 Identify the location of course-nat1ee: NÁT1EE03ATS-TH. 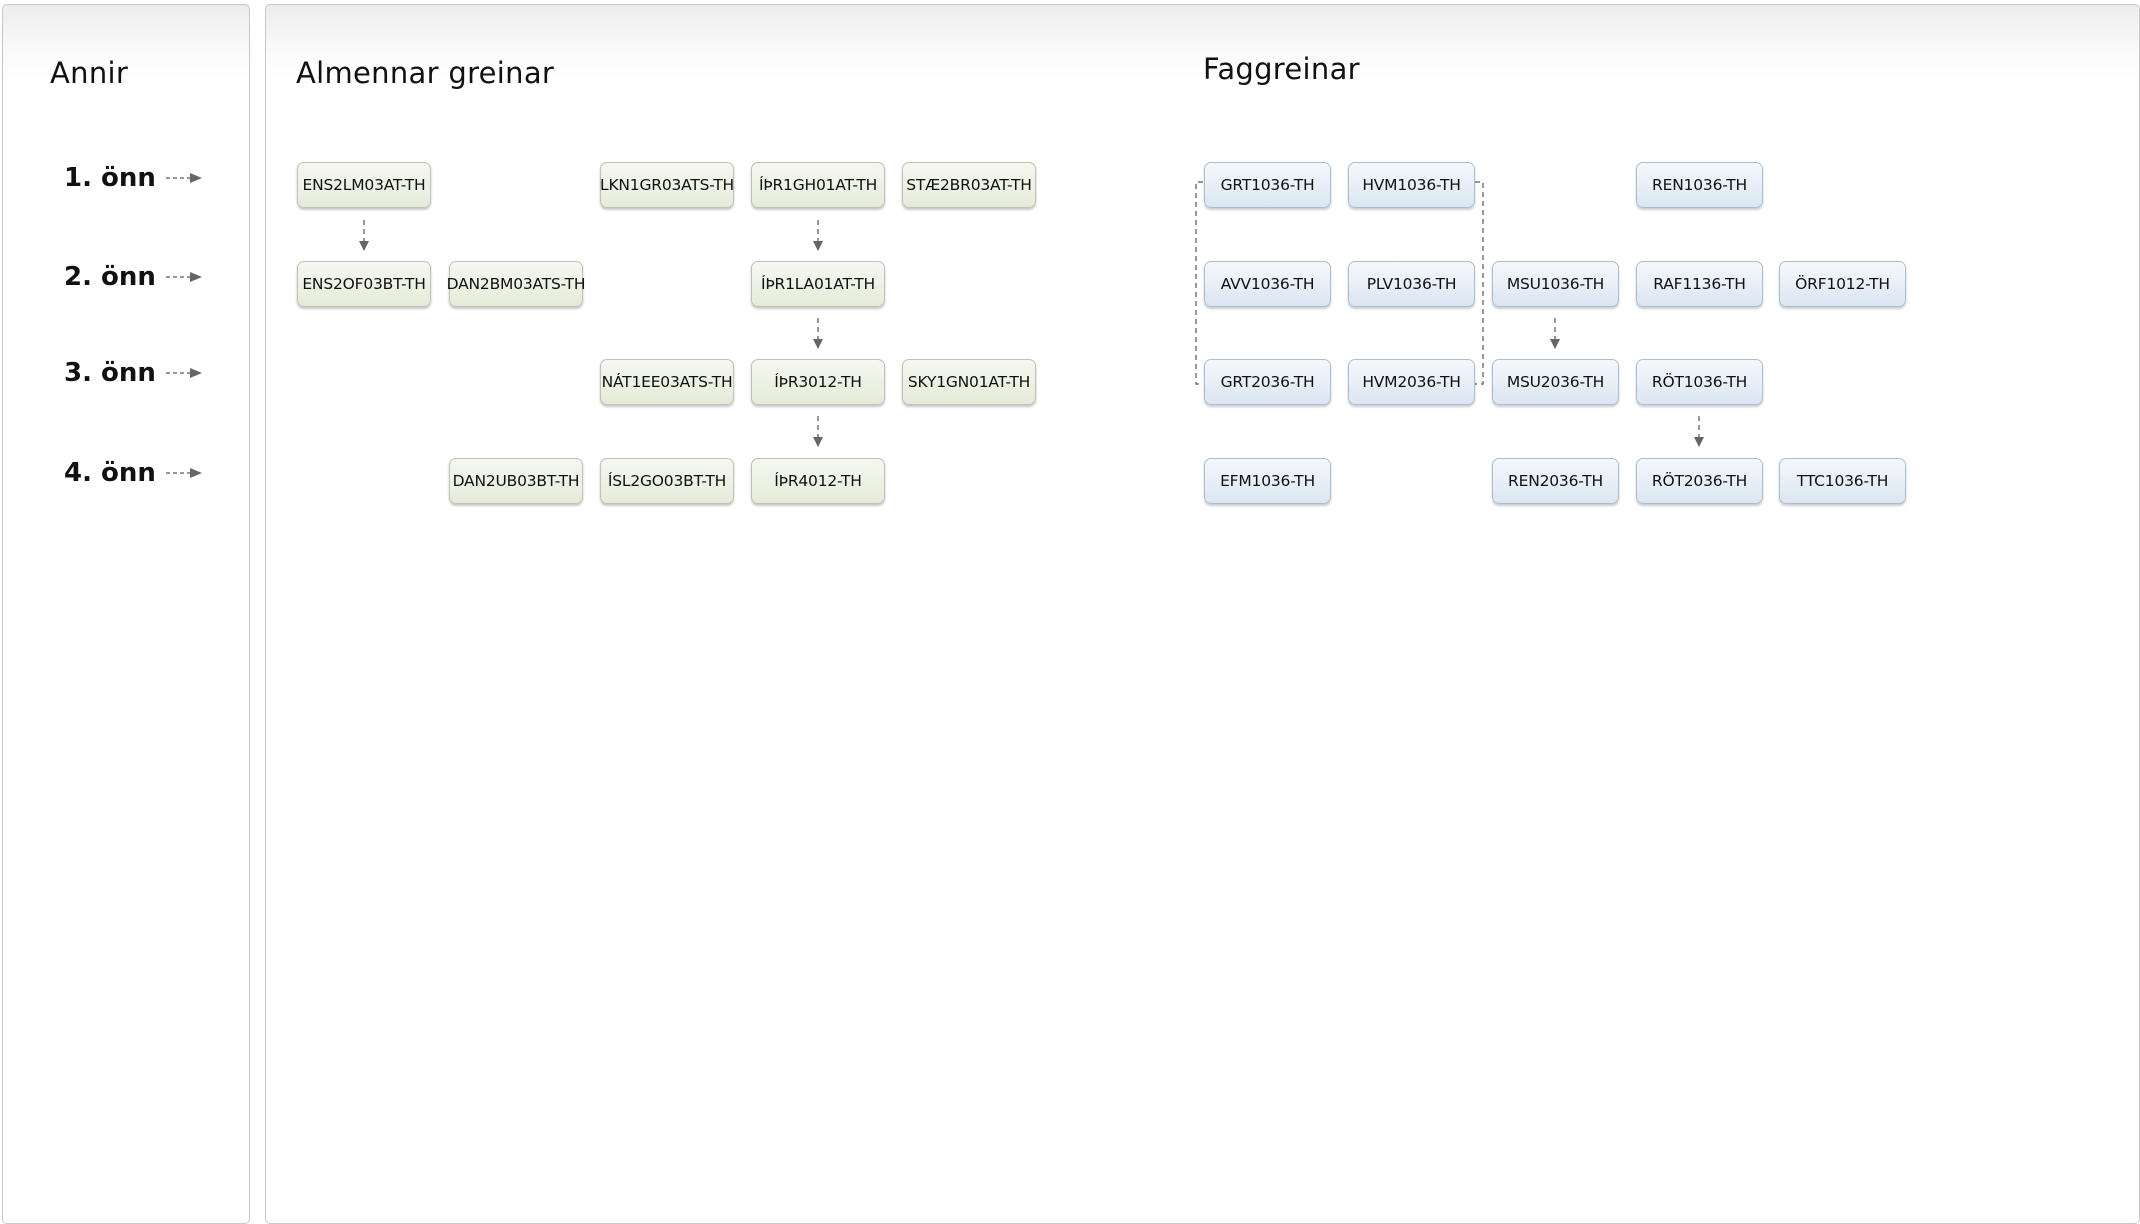
(667, 382).